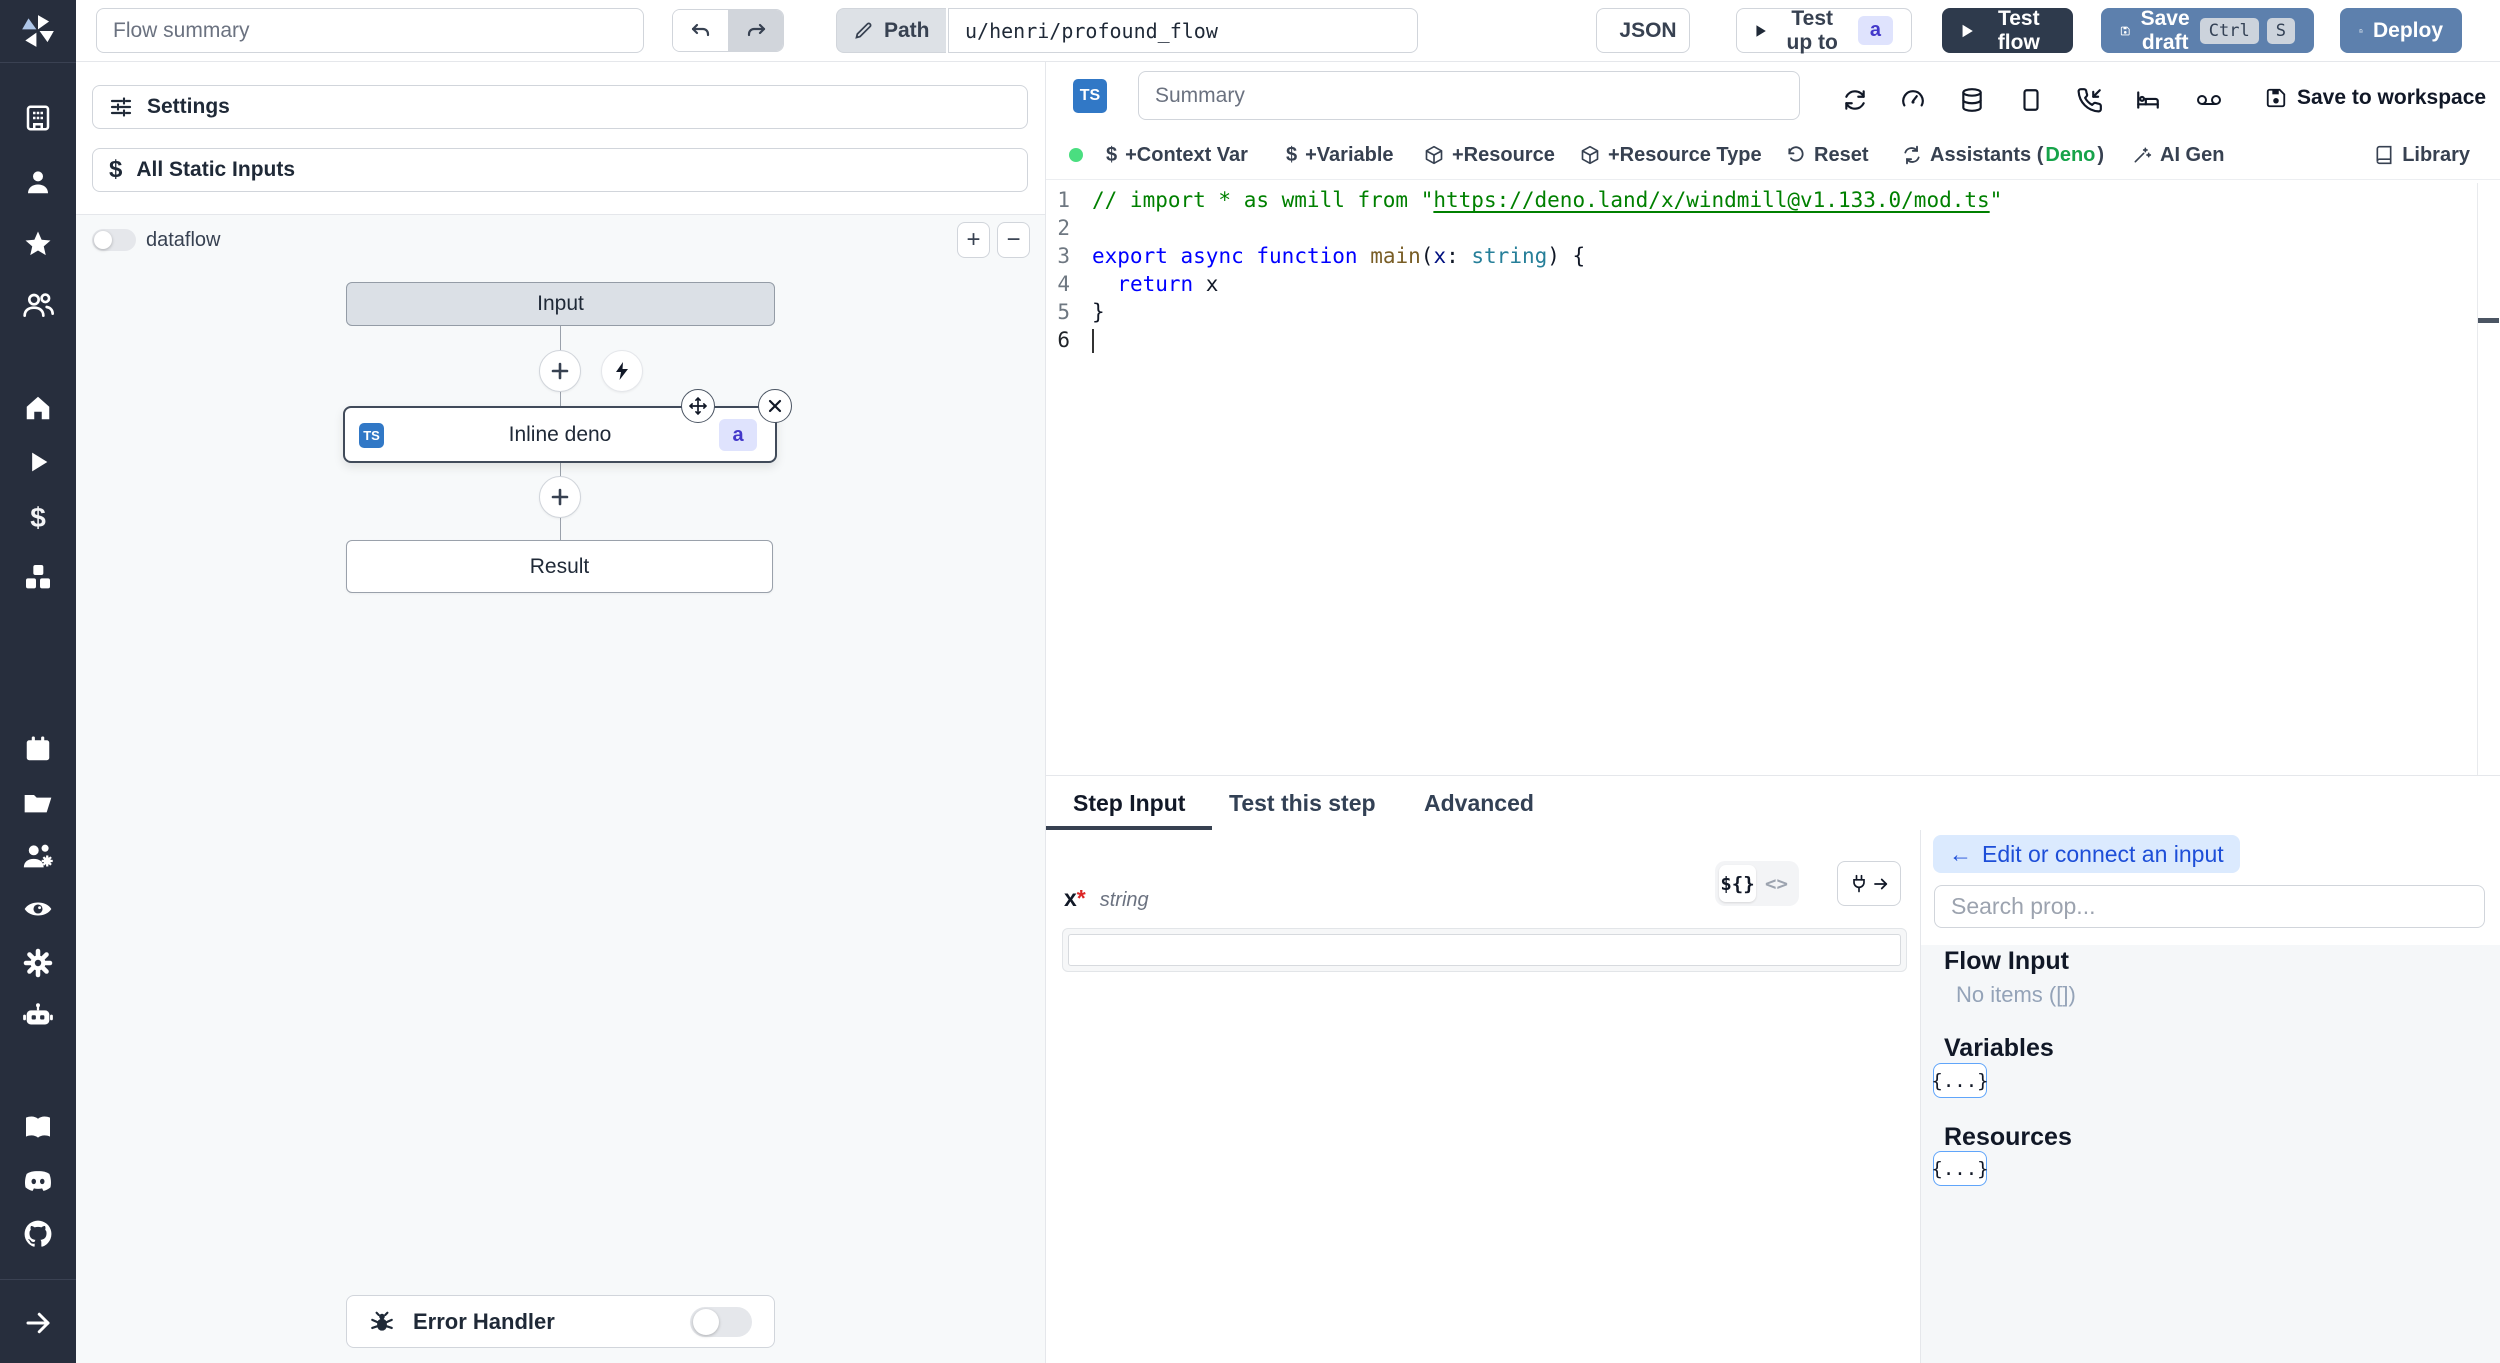 The image size is (2500, 1363). What do you see at coordinates (1183, 30) in the screenshot?
I see `path-input` at bounding box center [1183, 30].